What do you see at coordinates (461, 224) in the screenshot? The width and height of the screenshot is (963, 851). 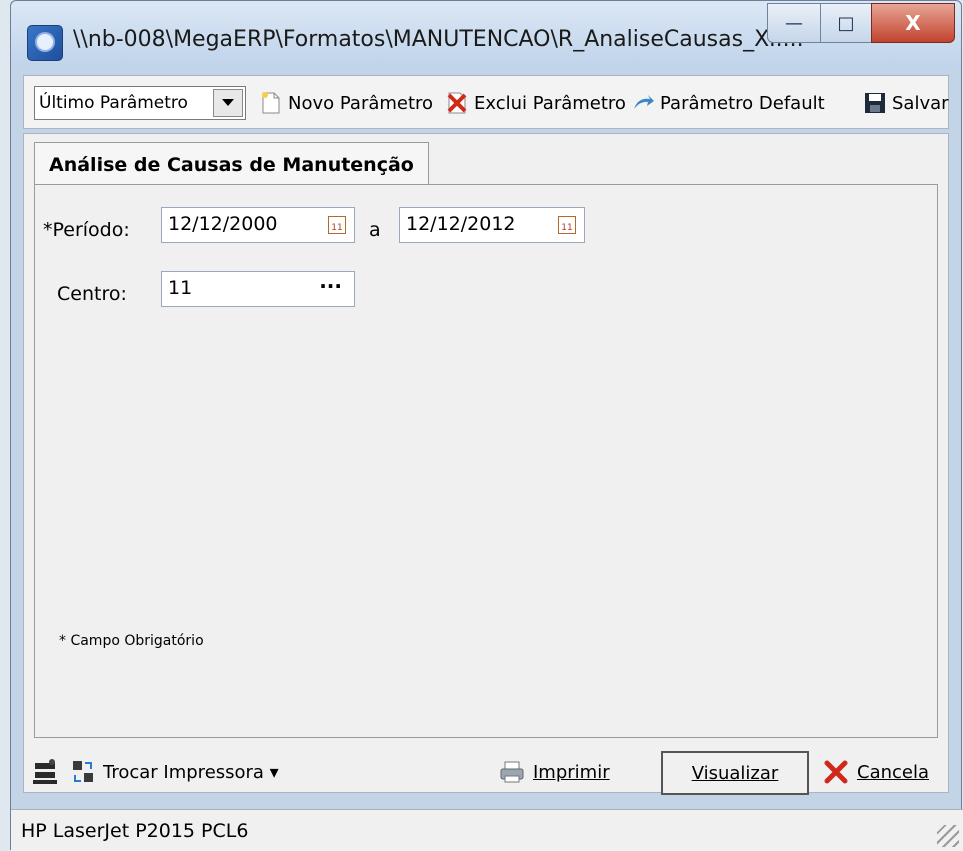 I see `period-to-value: 12/12/2012` at bounding box center [461, 224].